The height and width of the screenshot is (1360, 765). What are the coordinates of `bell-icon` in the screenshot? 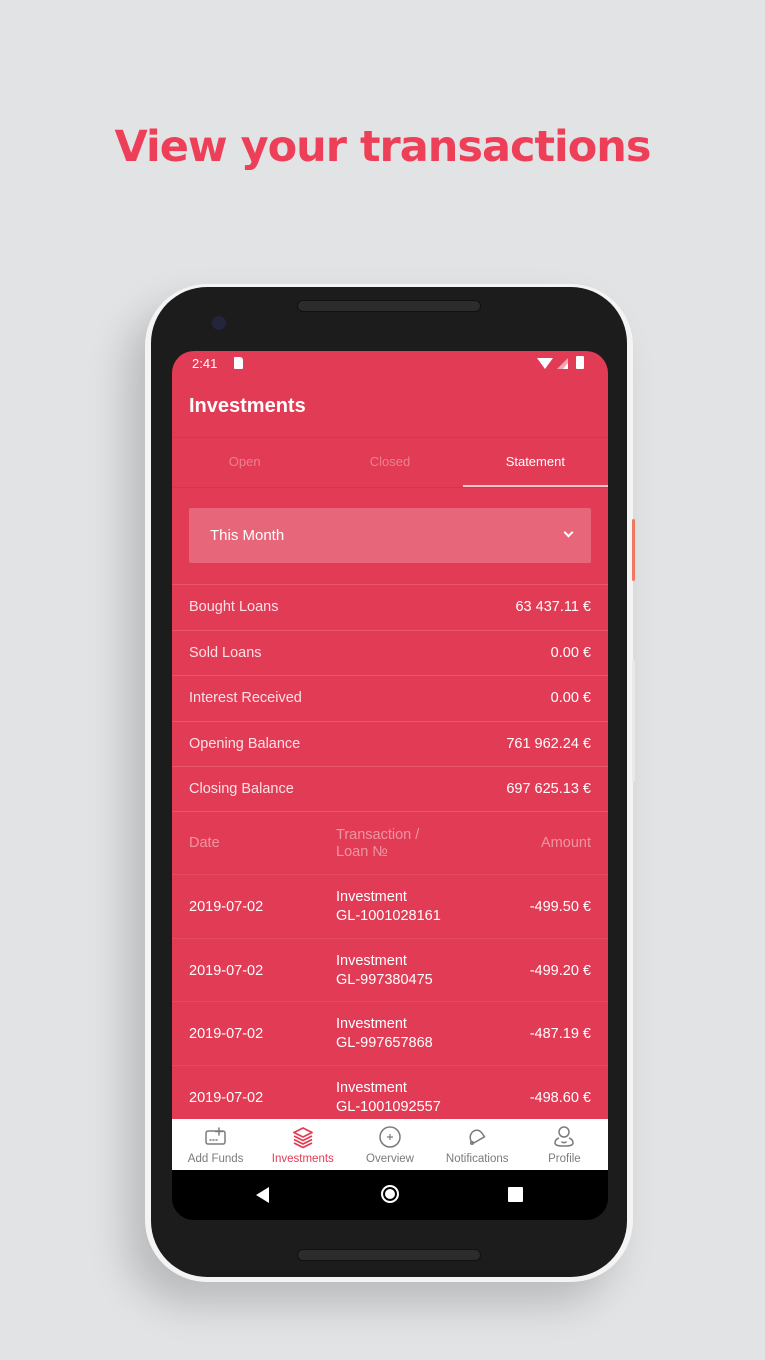 It's located at (477, 1137).